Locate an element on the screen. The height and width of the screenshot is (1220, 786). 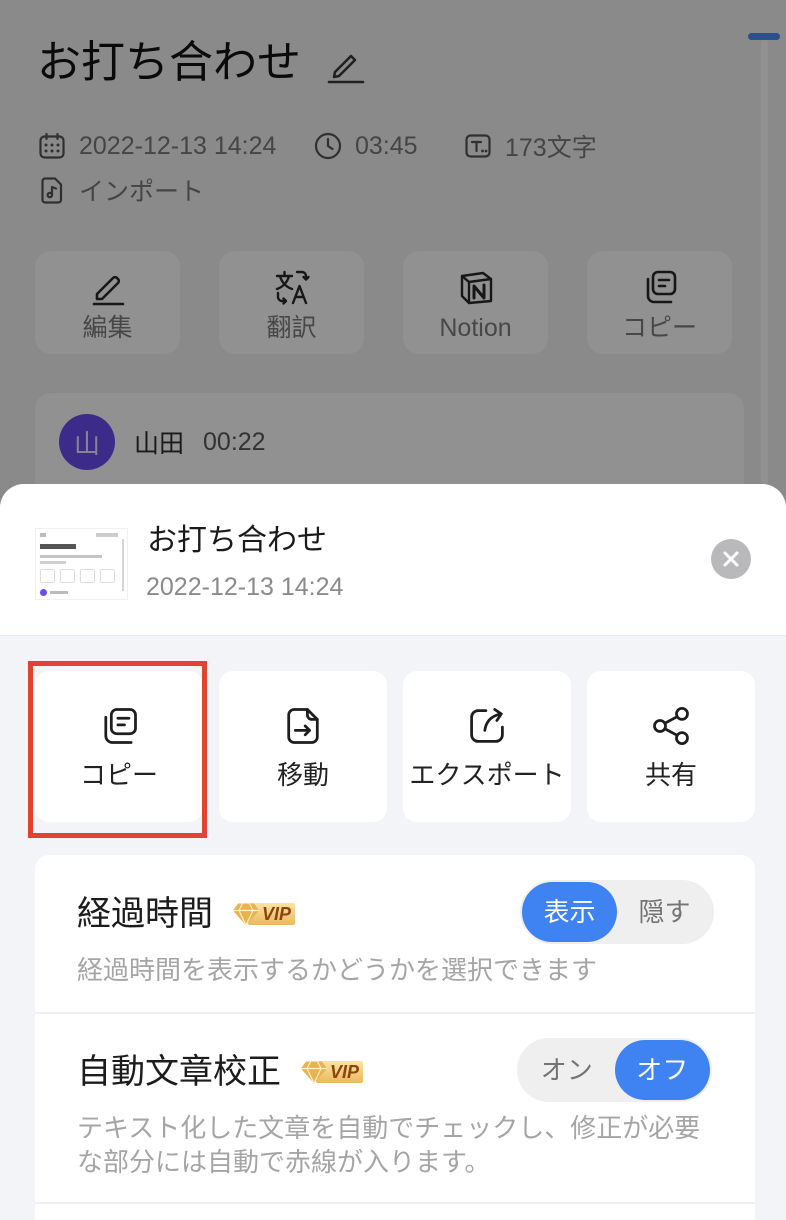
setting-header: 自動文章校正 VIP is located at coordinates (220, 1072).